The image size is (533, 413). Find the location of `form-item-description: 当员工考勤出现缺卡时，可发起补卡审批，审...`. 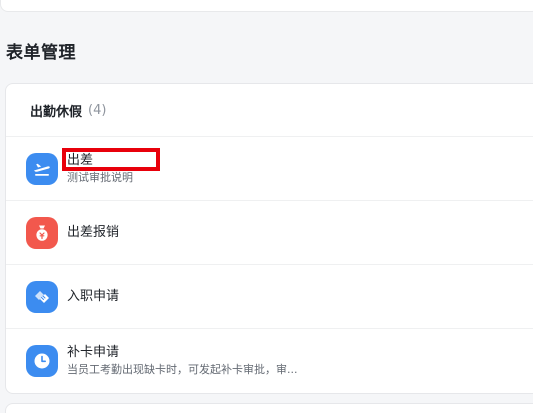

form-item-description: 当员工考勤出现缺卡时，可发起补卡审批，审... is located at coordinates (182, 369).